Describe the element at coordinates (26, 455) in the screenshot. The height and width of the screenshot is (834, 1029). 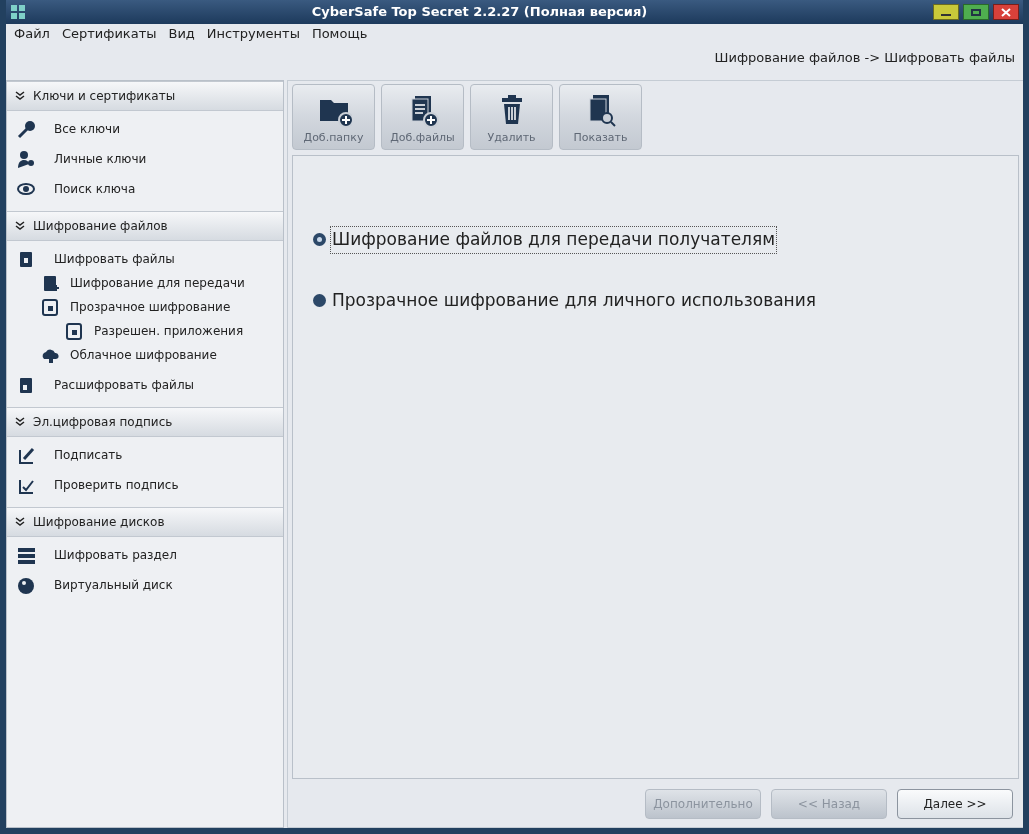
I see `signature-icon` at that location.